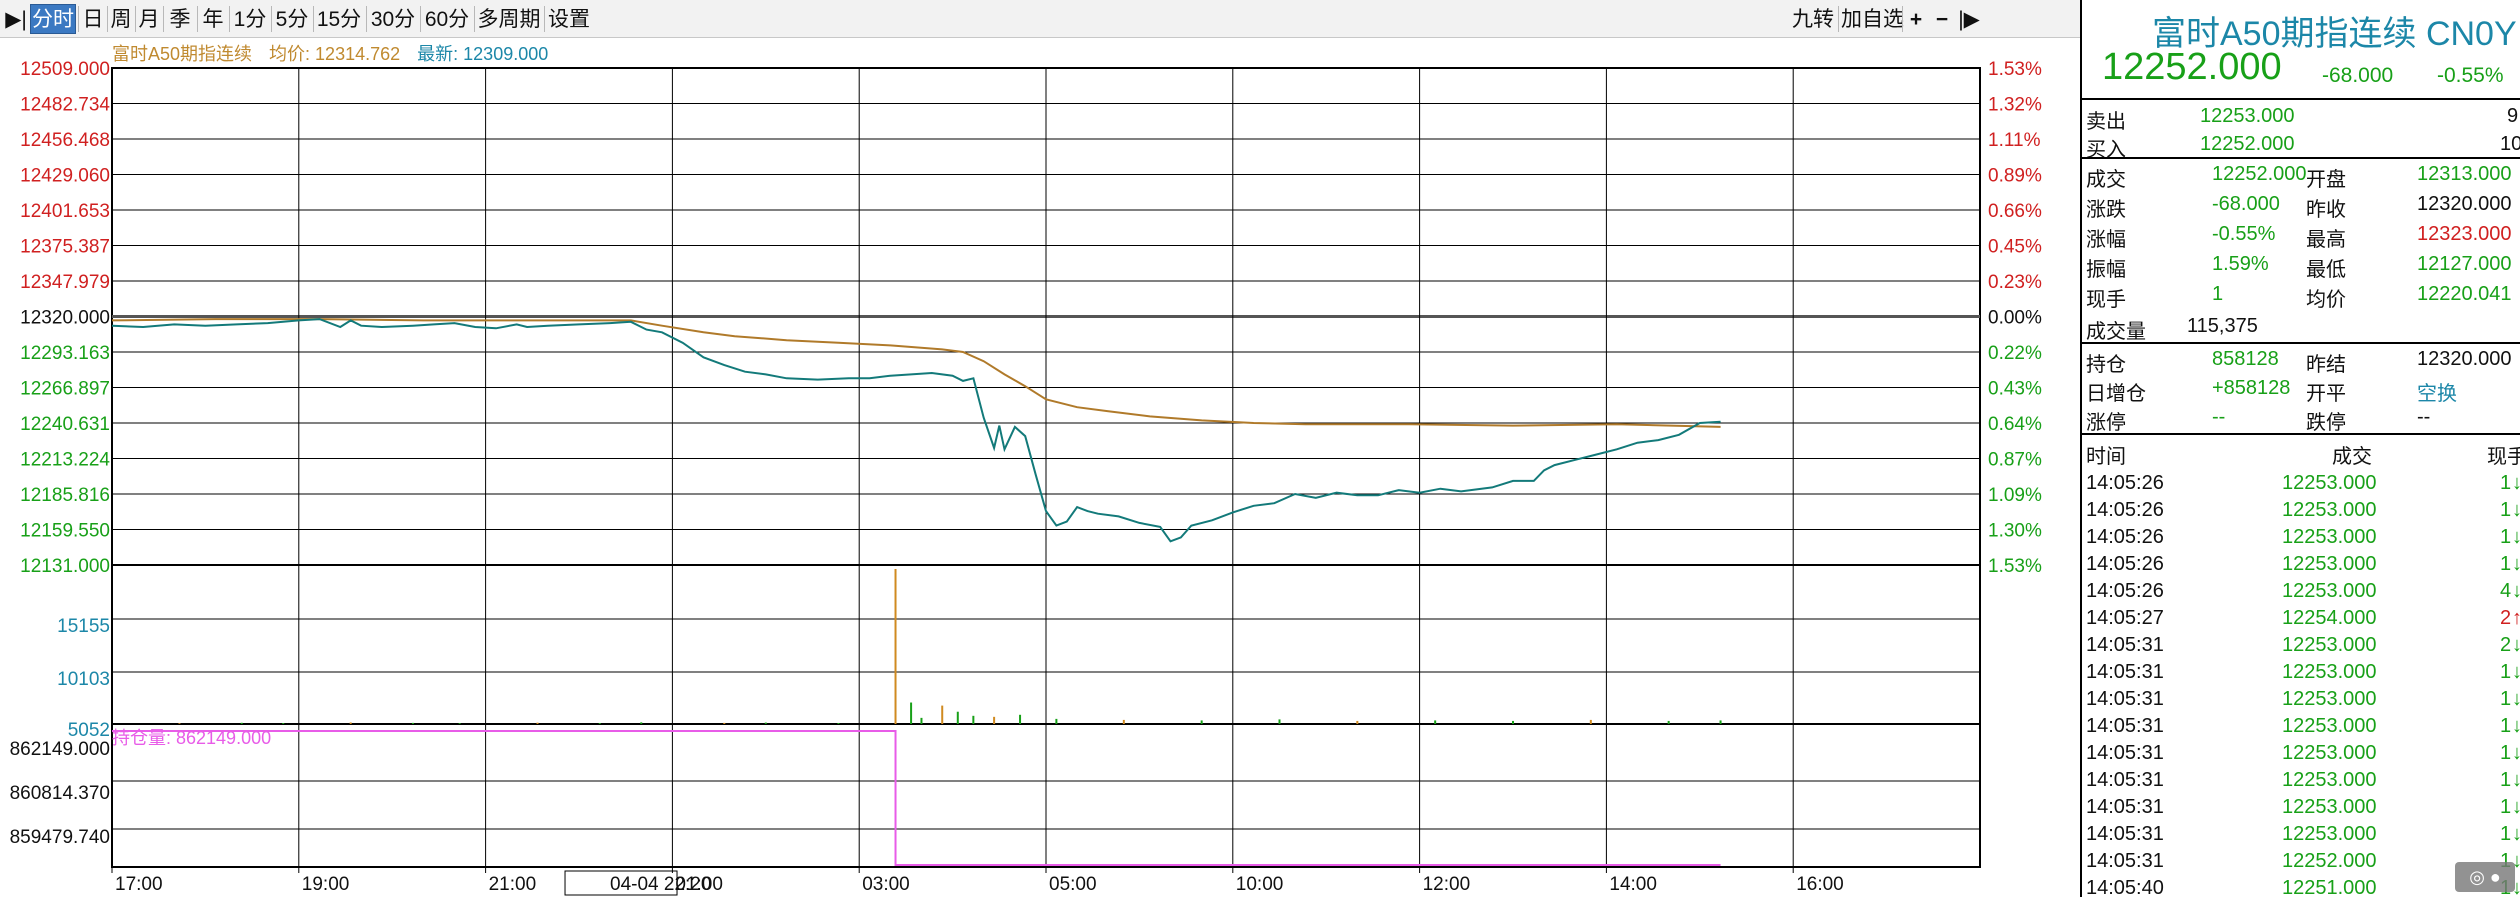 Image resolution: width=2520 pixels, height=897 pixels. I want to click on settings-button: 设置, so click(569, 19).